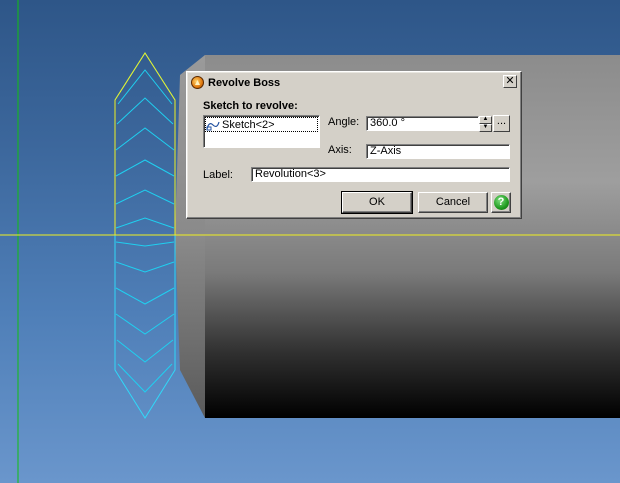  What do you see at coordinates (453, 202) in the screenshot?
I see `cancel-button: Cancel` at bounding box center [453, 202].